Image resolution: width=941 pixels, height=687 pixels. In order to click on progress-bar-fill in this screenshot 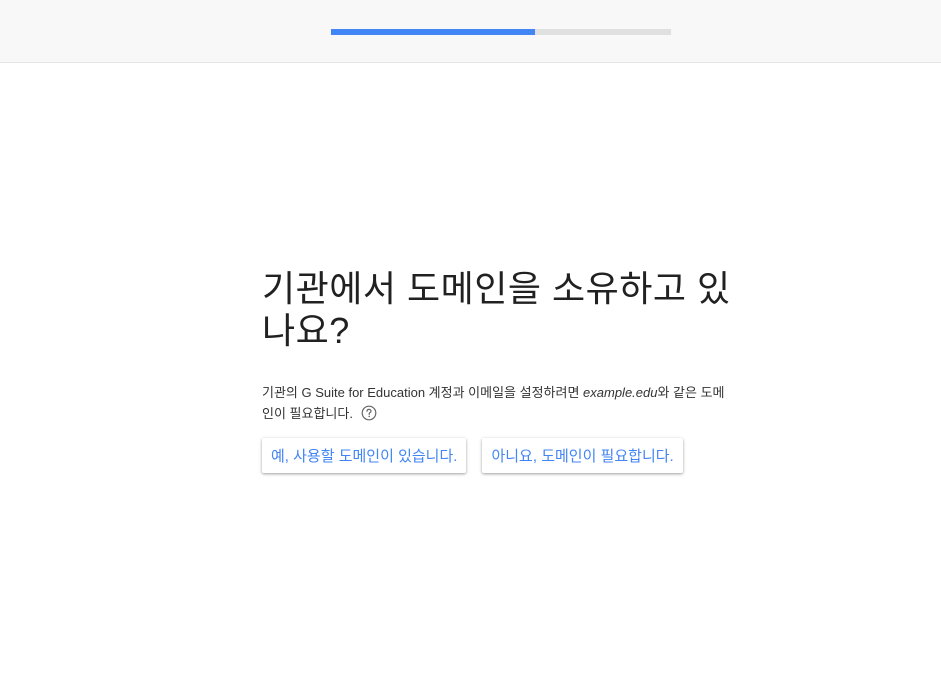, I will do `click(433, 32)`.